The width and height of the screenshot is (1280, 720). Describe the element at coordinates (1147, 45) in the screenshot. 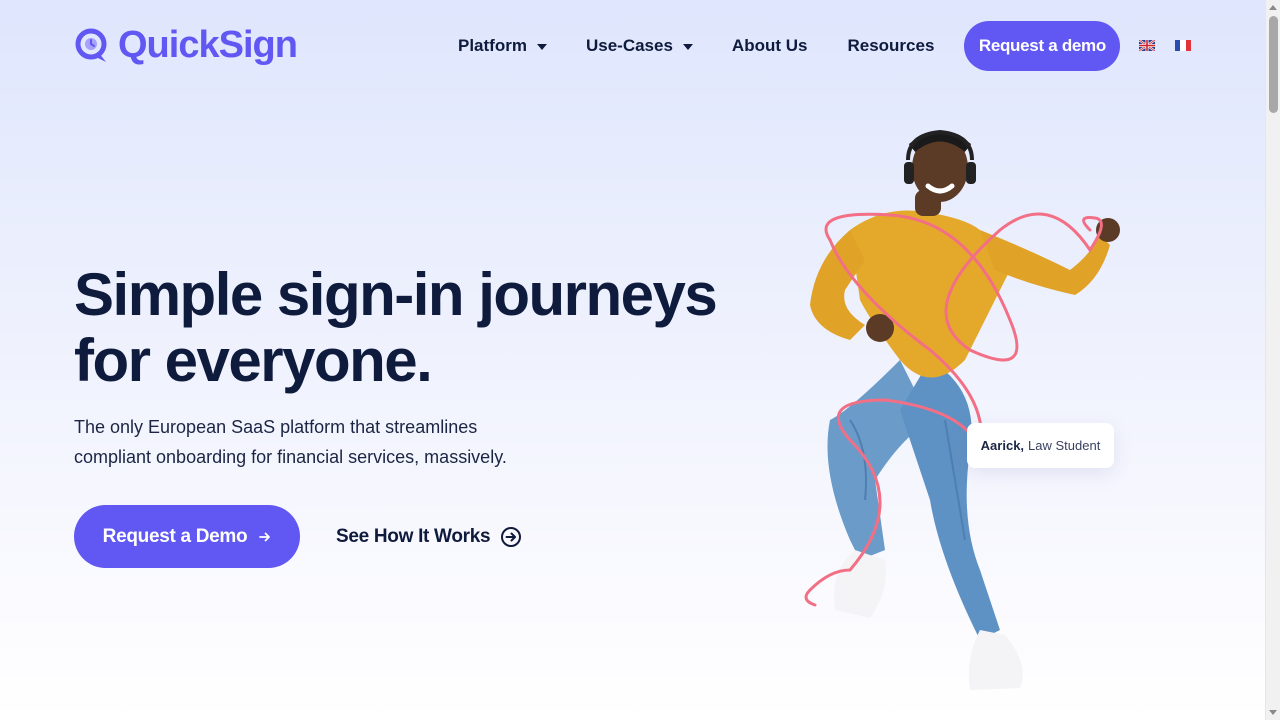

I see `en-flag-icon` at that location.